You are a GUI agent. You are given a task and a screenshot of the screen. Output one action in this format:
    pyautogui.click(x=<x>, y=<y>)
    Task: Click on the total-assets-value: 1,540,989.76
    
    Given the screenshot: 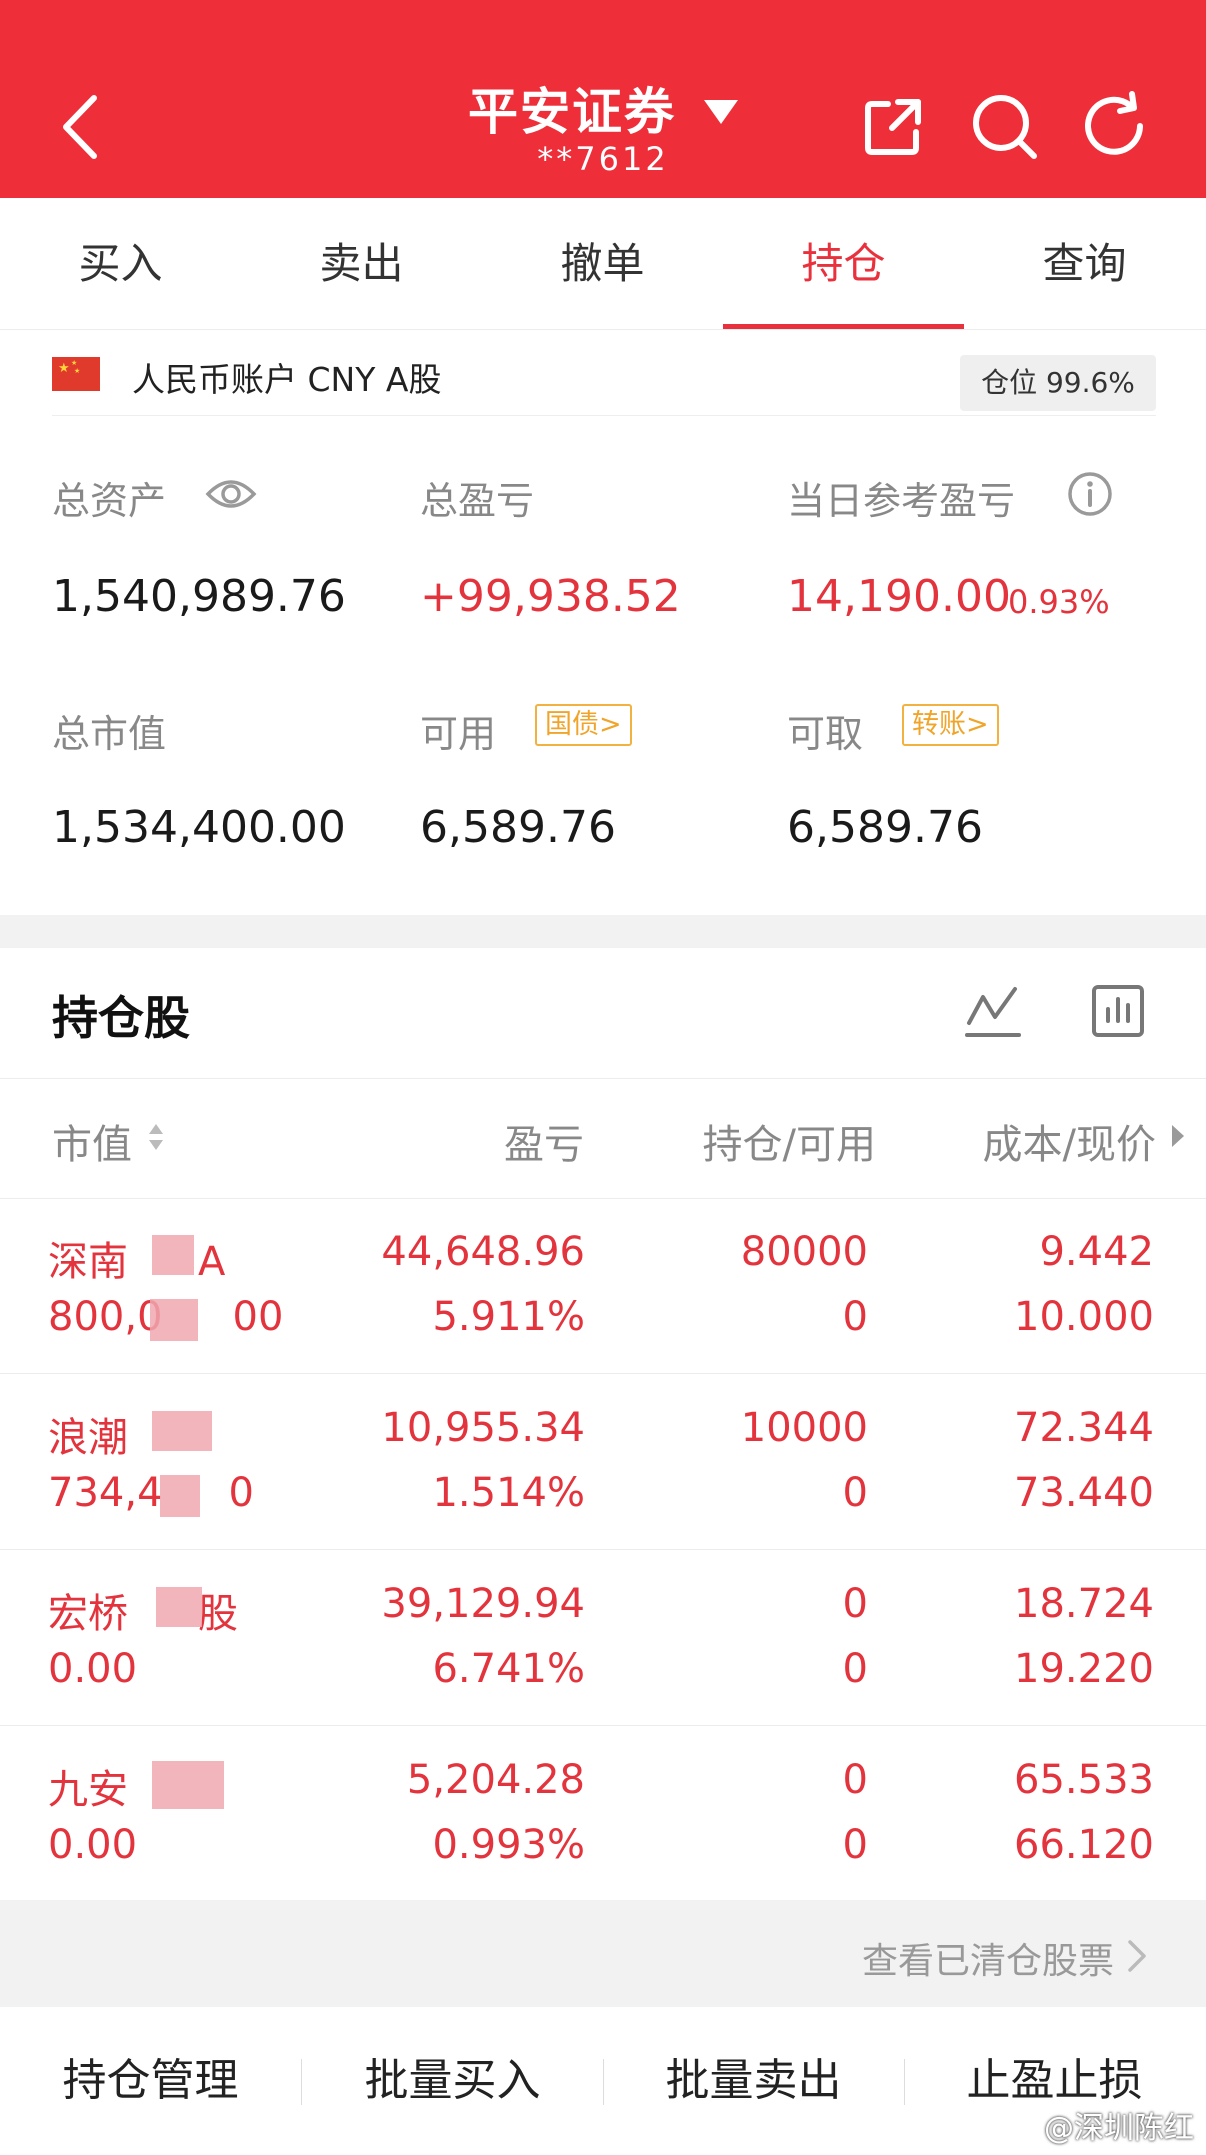 What is the action you would take?
    pyautogui.click(x=199, y=596)
    